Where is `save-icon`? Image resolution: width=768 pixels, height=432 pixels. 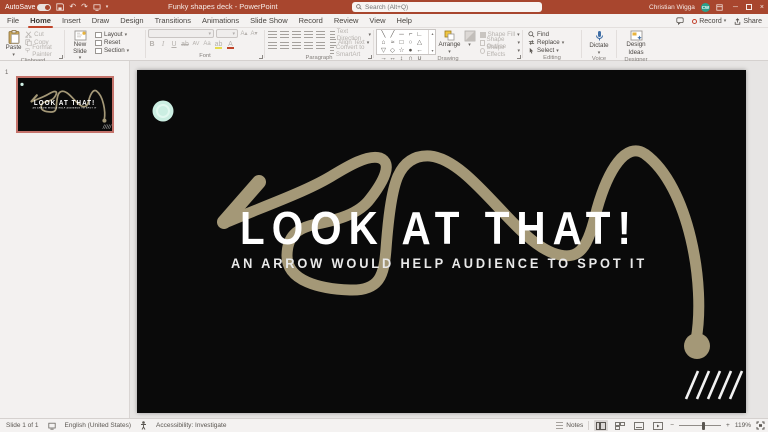 save-icon is located at coordinates (60, 7).